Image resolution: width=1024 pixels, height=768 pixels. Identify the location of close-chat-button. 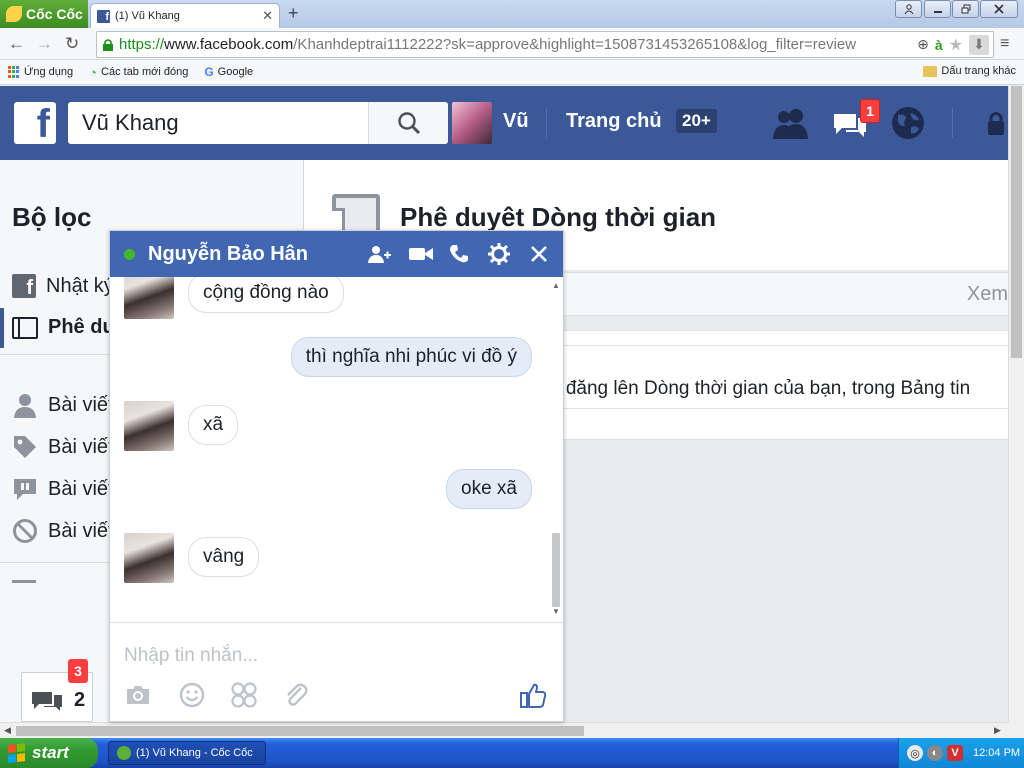
(539, 254).